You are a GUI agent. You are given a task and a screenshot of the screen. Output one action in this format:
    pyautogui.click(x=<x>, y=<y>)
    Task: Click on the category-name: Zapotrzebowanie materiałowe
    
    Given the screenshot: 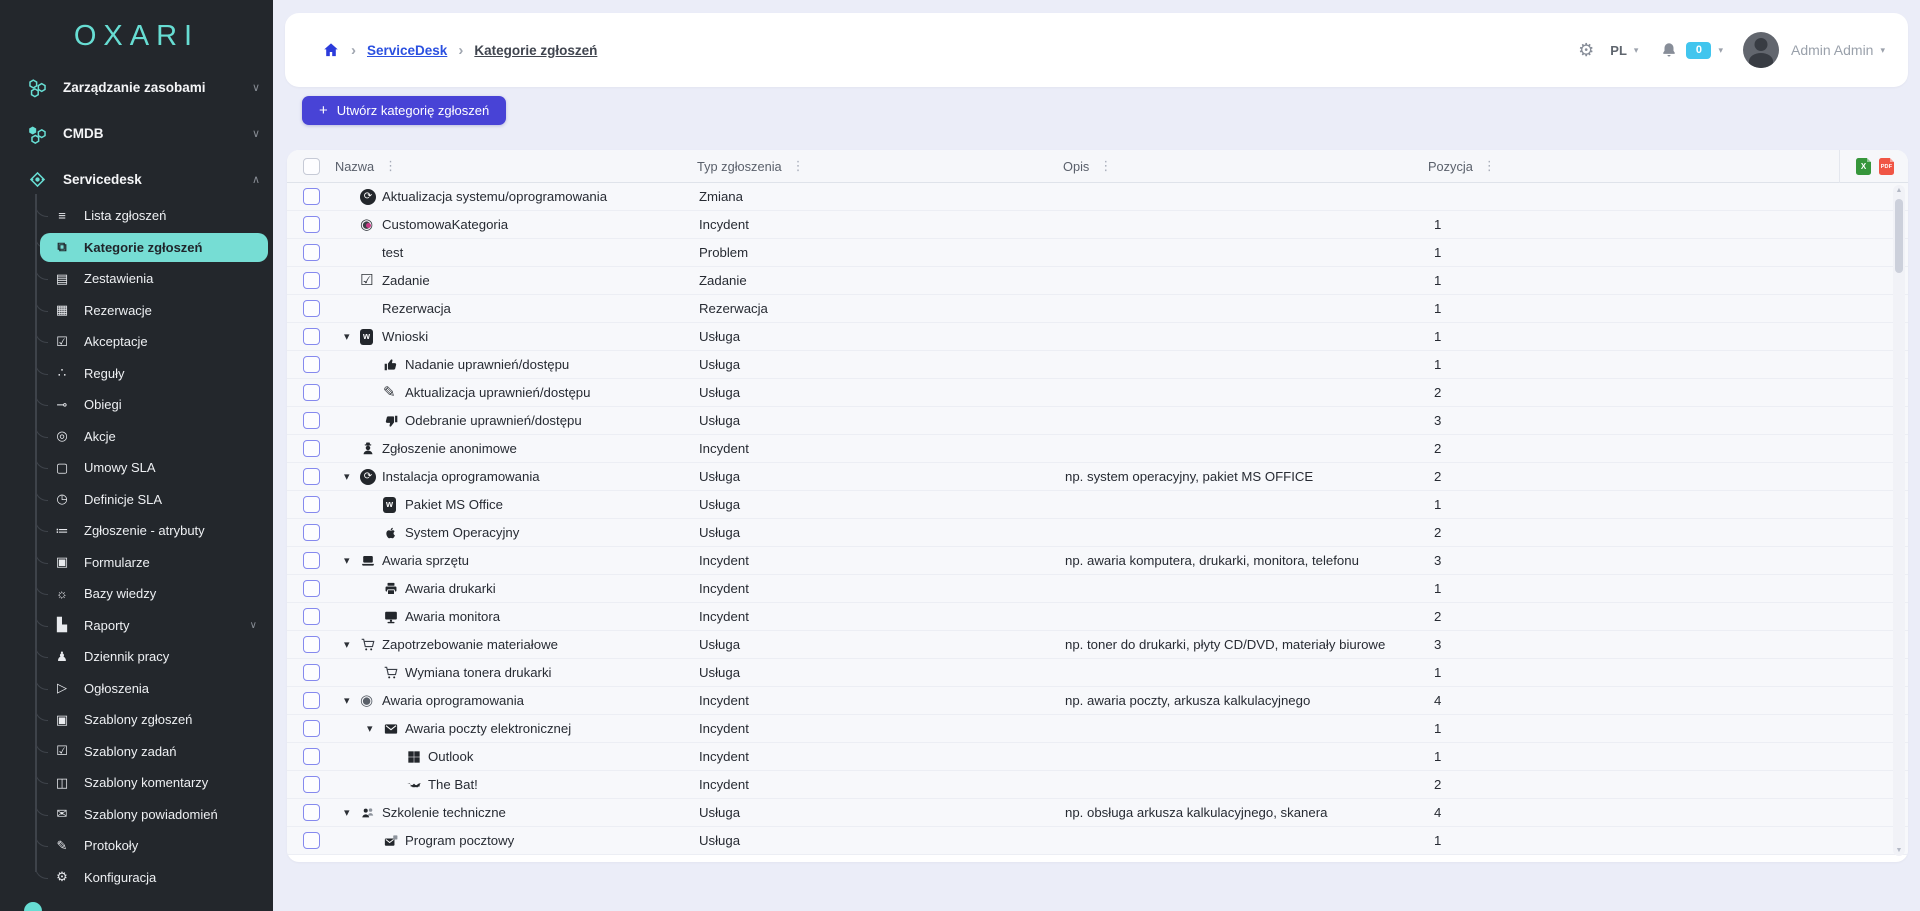 What is the action you would take?
    pyautogui.click(x=470, y=644)
    